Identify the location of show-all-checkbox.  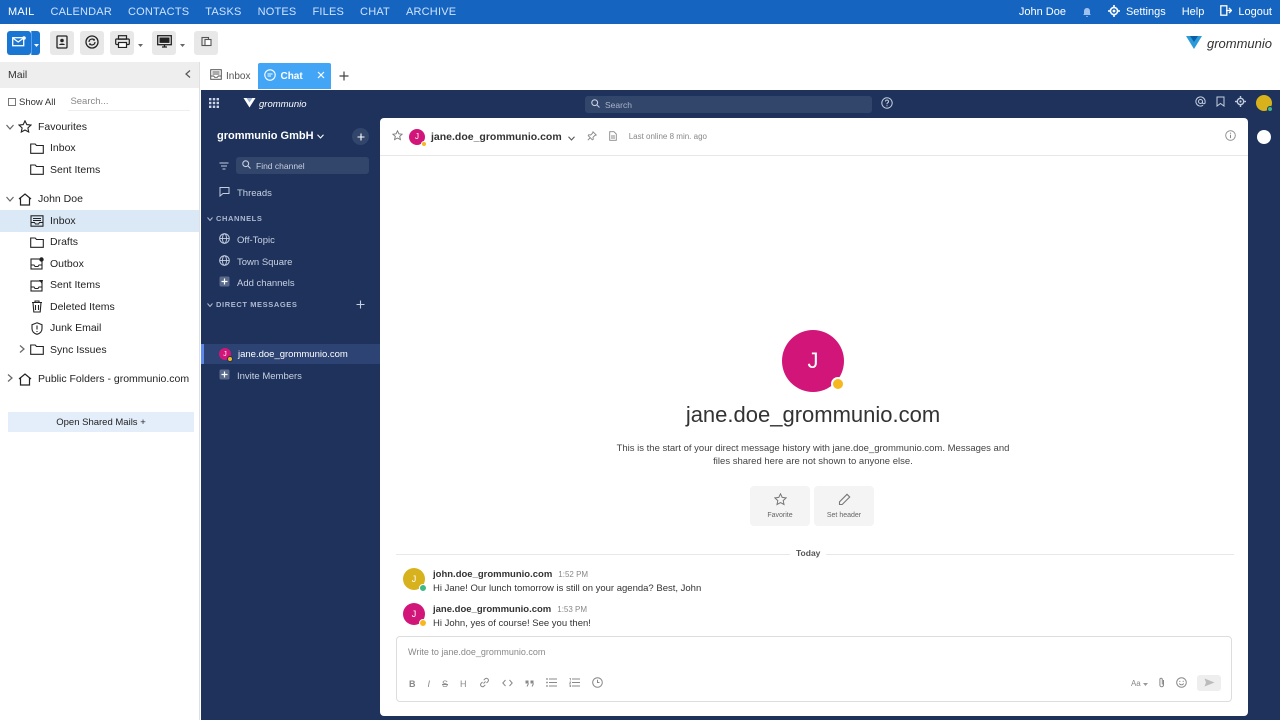
(12, 102).